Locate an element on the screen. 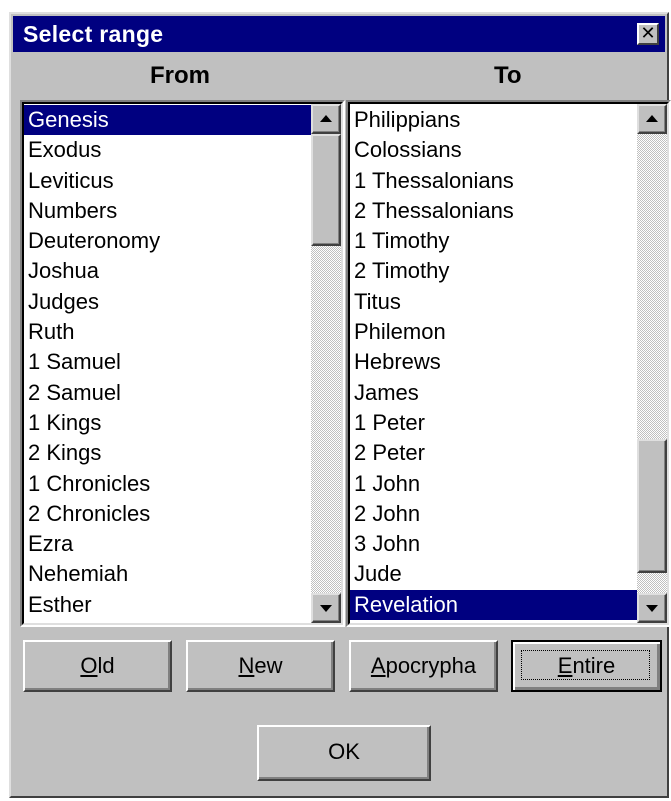 The image size is (671, 801). from-list-item: Joshua is located at coordinates (167, 271).